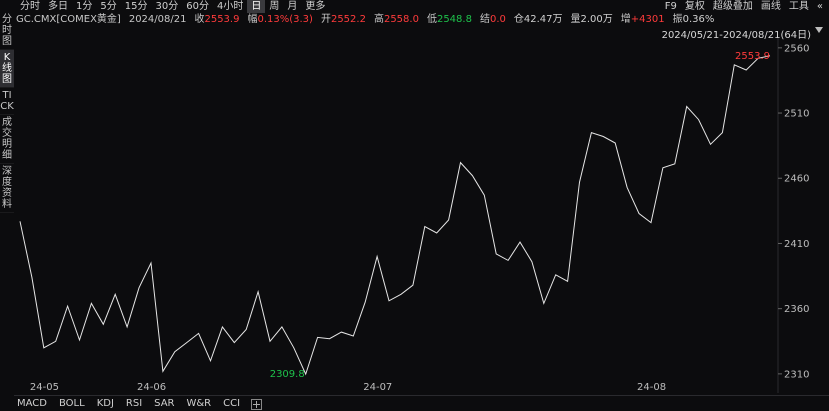  What do you see at coordinates (591, 19) in the screenshot?
I see `volume-field: 量2.00万` at bounding box center [591, 19].